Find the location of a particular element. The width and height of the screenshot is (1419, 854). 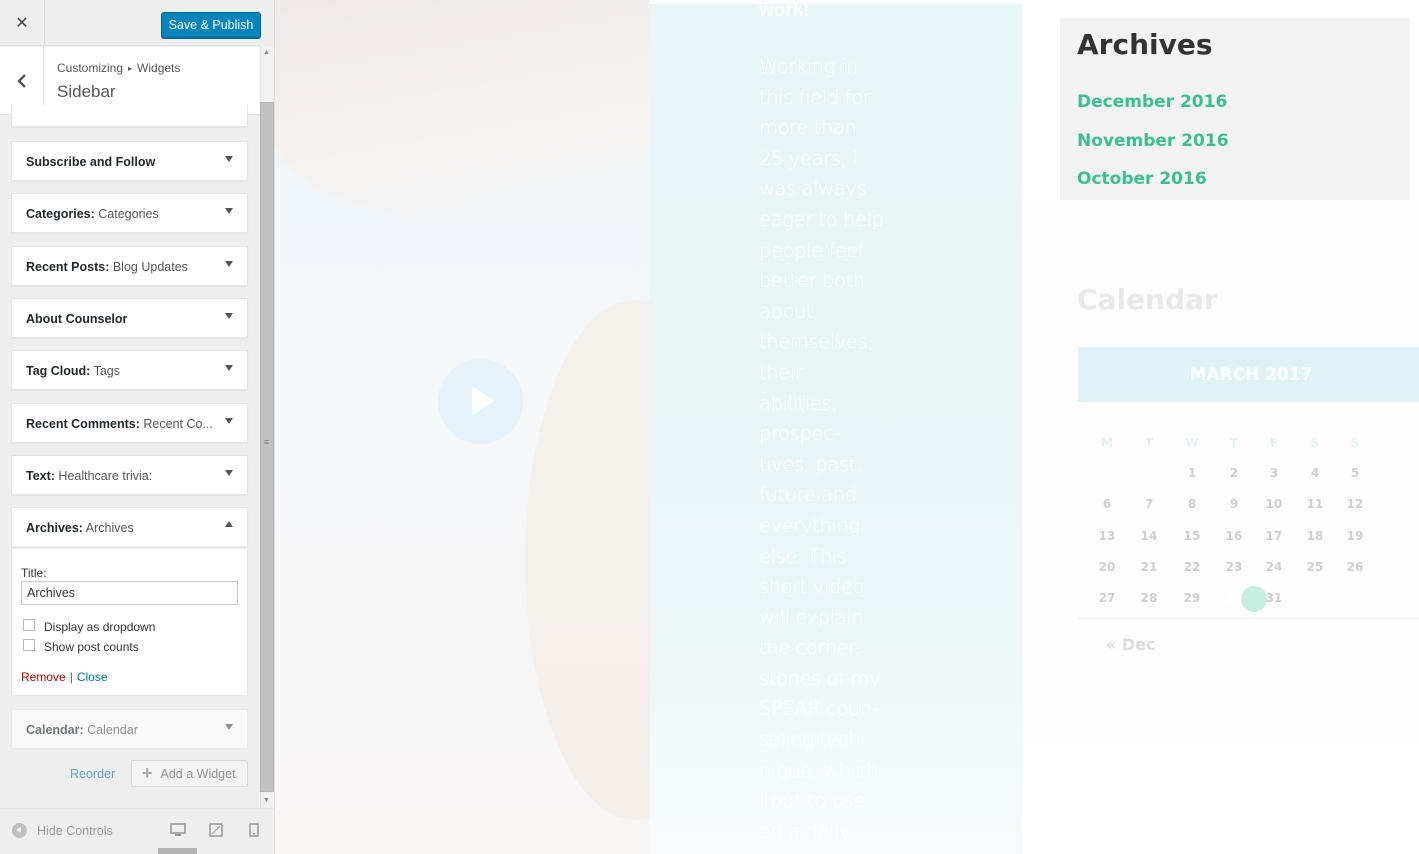

widget-name: Tag Cloud: is located at coordinates (58, 371).